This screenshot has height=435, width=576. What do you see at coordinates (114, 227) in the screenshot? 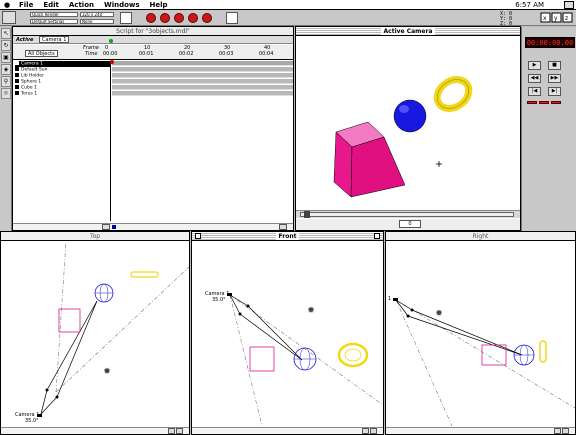
I see `playhead-thumb` at bounding box center [114, 227].